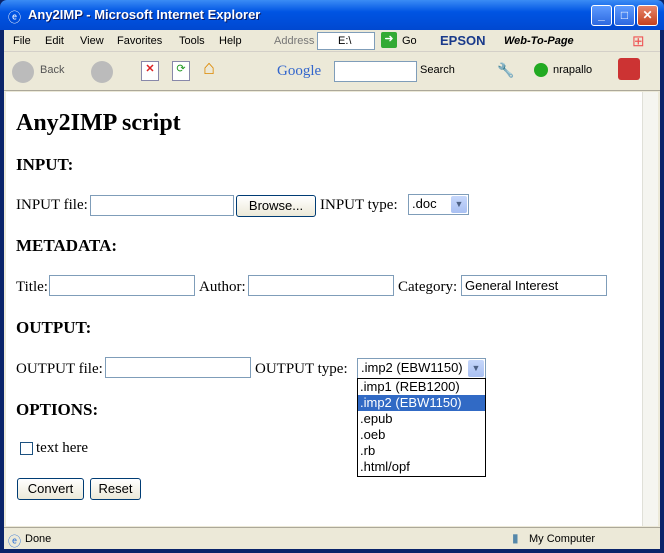 The height and width of the screenshot is (553, 664). I want to click on output-file-label: OUTPUT file:, so click(59, 369).